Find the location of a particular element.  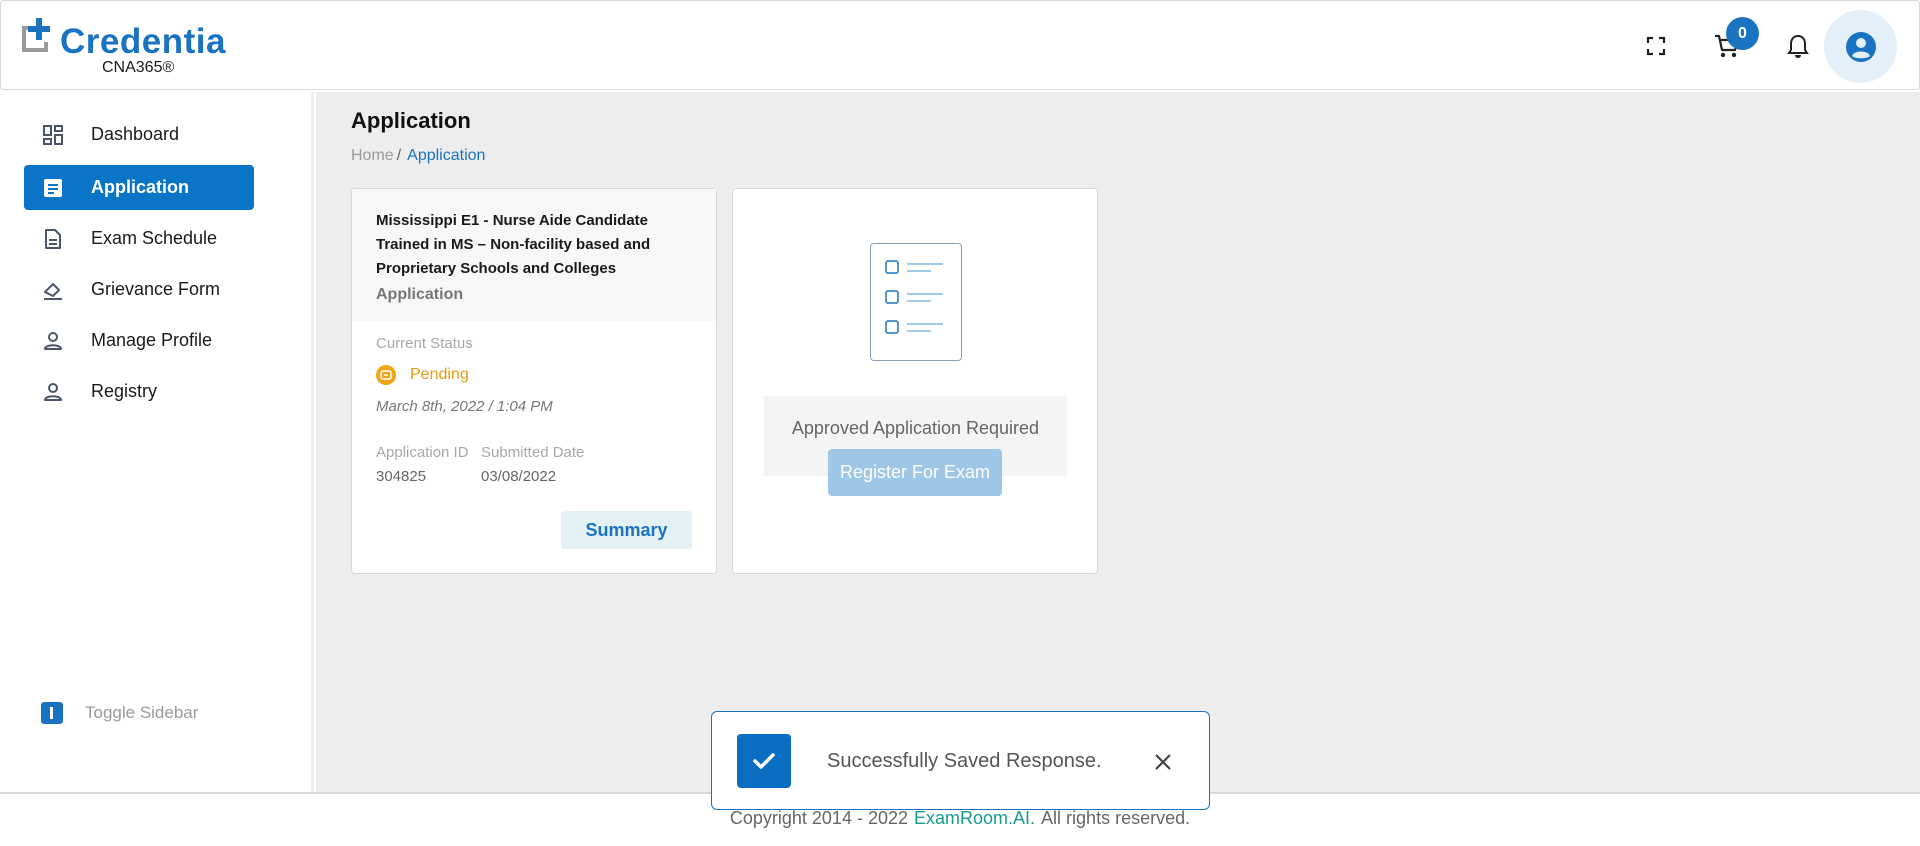

status-badge: Pending is located at coordinates (439, 374).